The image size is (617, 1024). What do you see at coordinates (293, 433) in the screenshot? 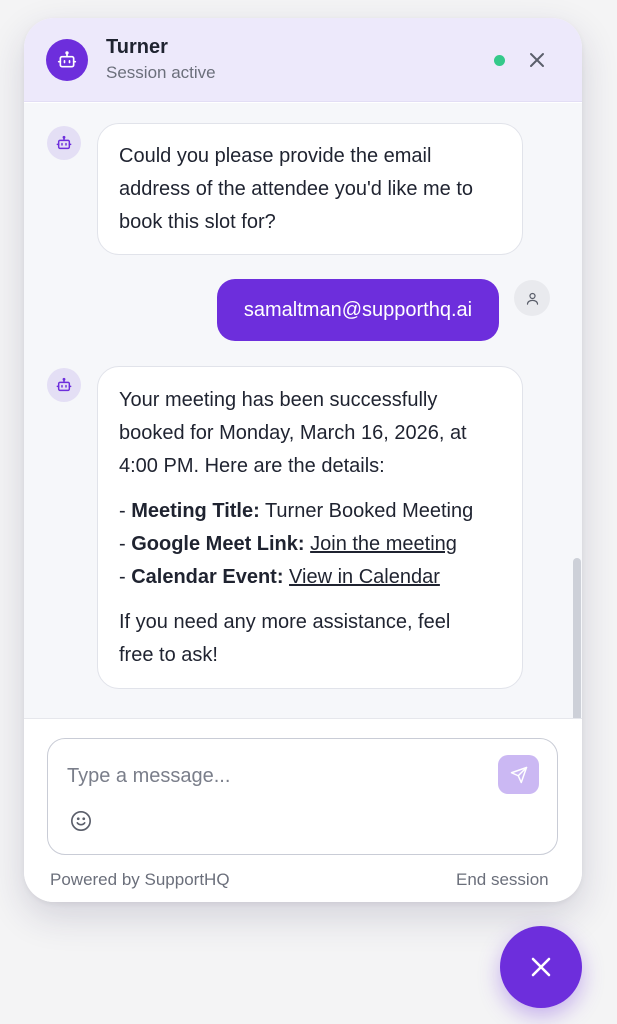
I see `message-line: booked for Monday, March 16, 2026, at` at bounding box center [293, 433].